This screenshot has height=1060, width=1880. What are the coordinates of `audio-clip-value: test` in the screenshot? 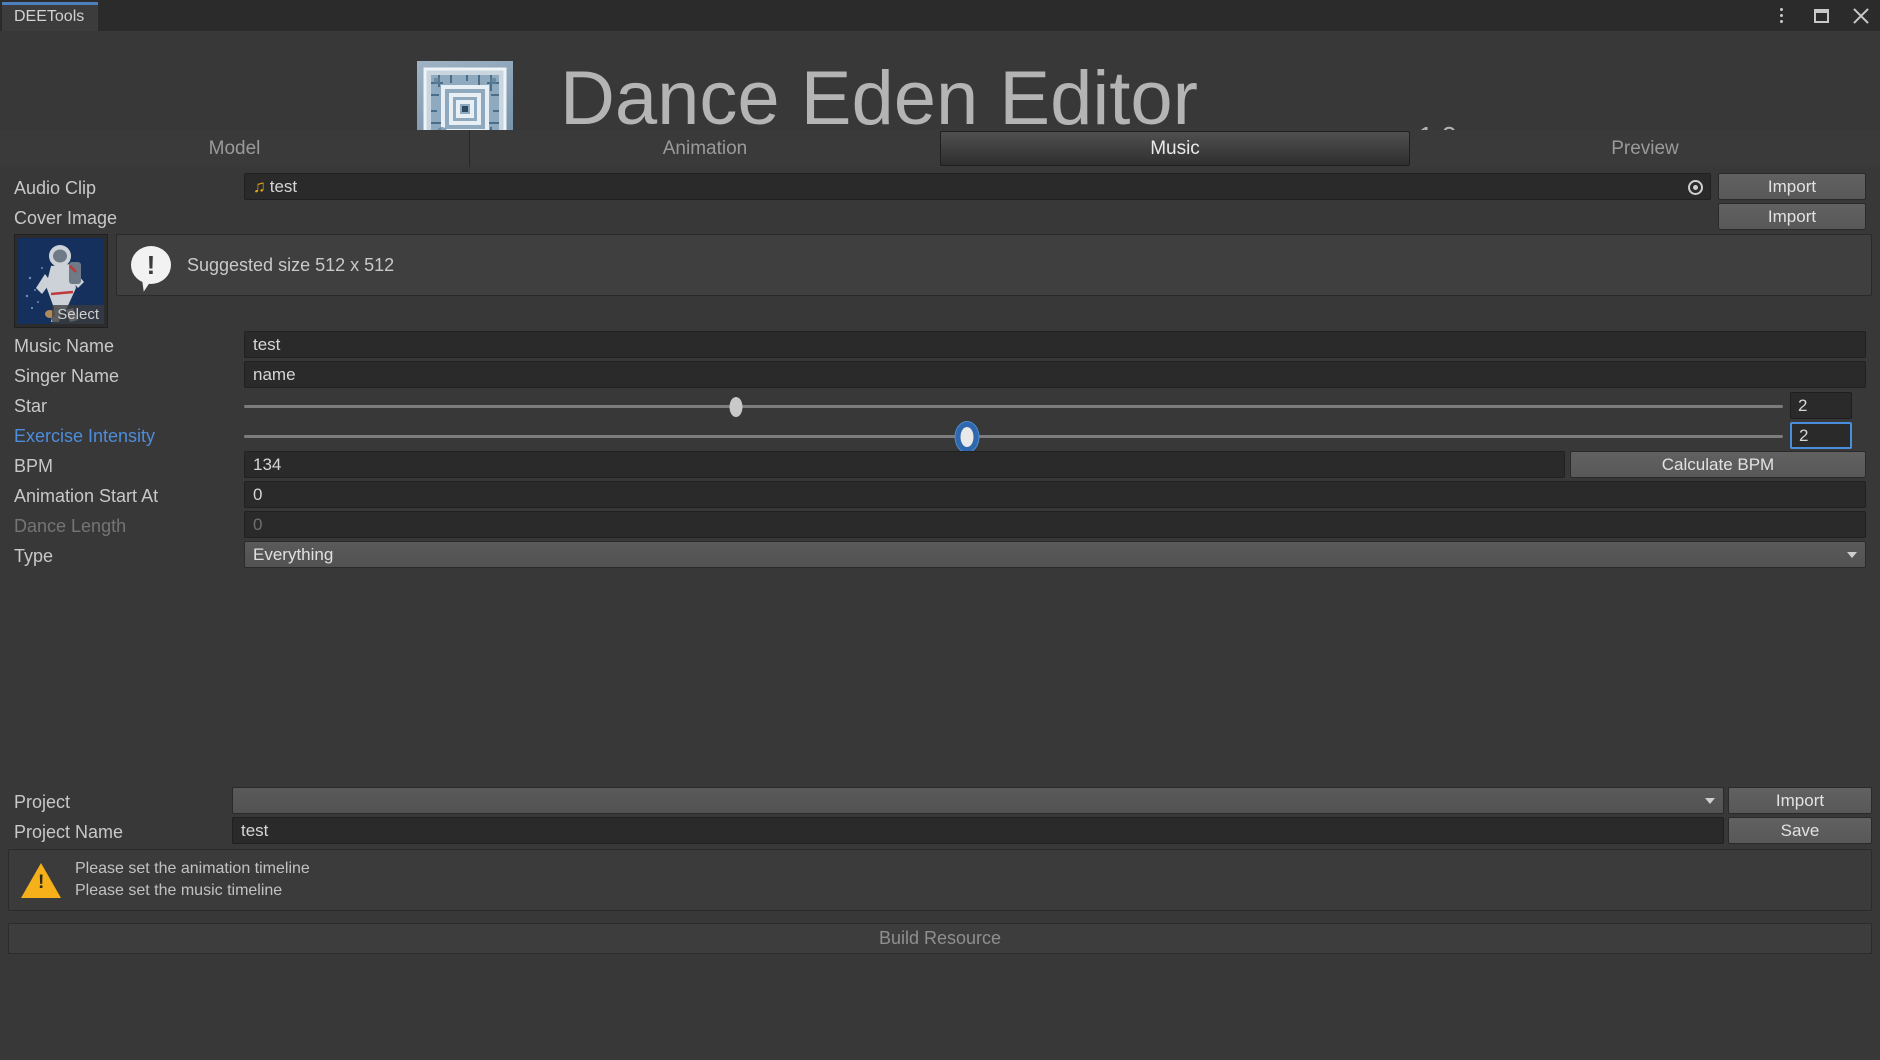 It's located at (283, 186).